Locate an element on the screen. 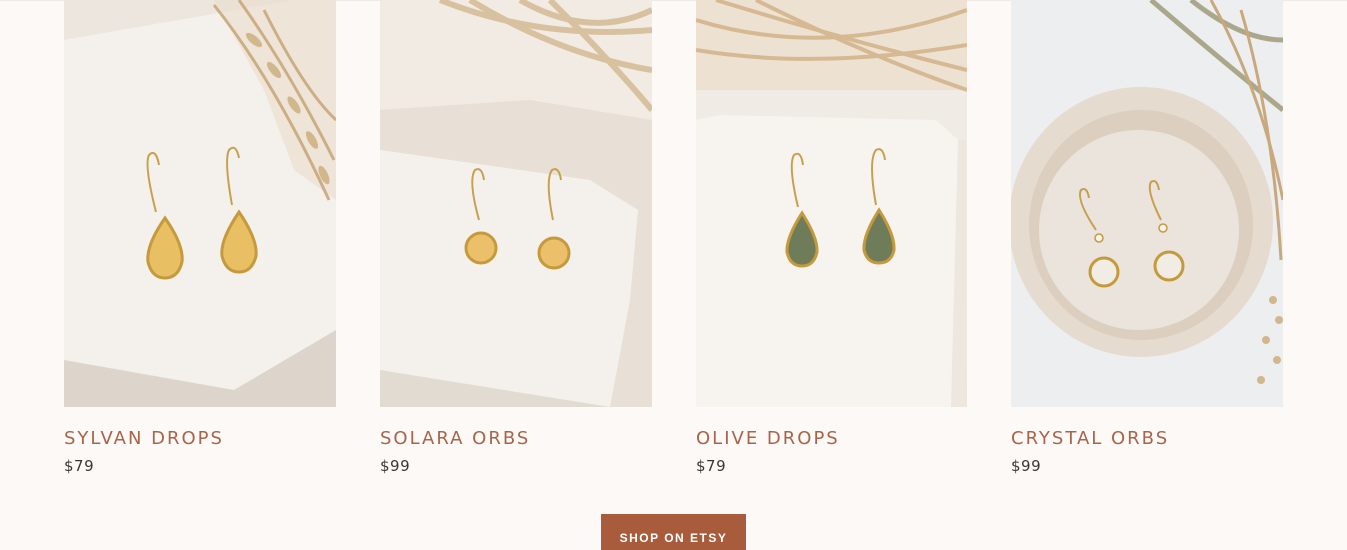 The image size is (1347, 550). product-title: OLIVE DROPS is located at coordinates (768, 438).